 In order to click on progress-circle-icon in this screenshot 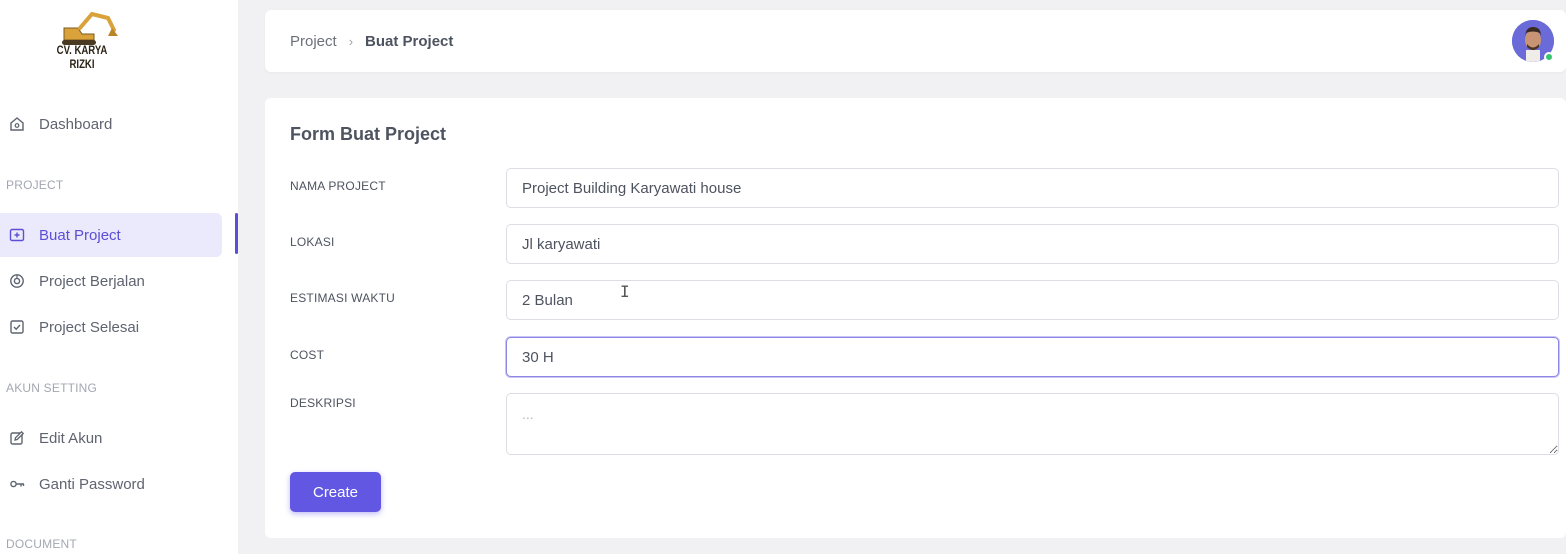, I will do `click(17, 281)`.